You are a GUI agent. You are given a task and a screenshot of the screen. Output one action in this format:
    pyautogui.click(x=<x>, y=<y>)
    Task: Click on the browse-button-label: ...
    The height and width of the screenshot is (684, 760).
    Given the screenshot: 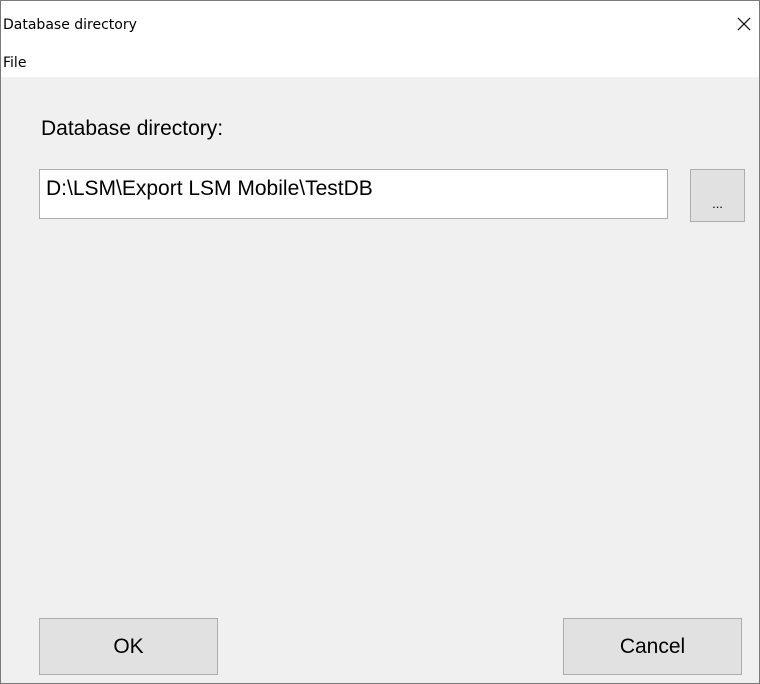 What is the action you would take?
    pyautogui.click(x=717, y=203)
    